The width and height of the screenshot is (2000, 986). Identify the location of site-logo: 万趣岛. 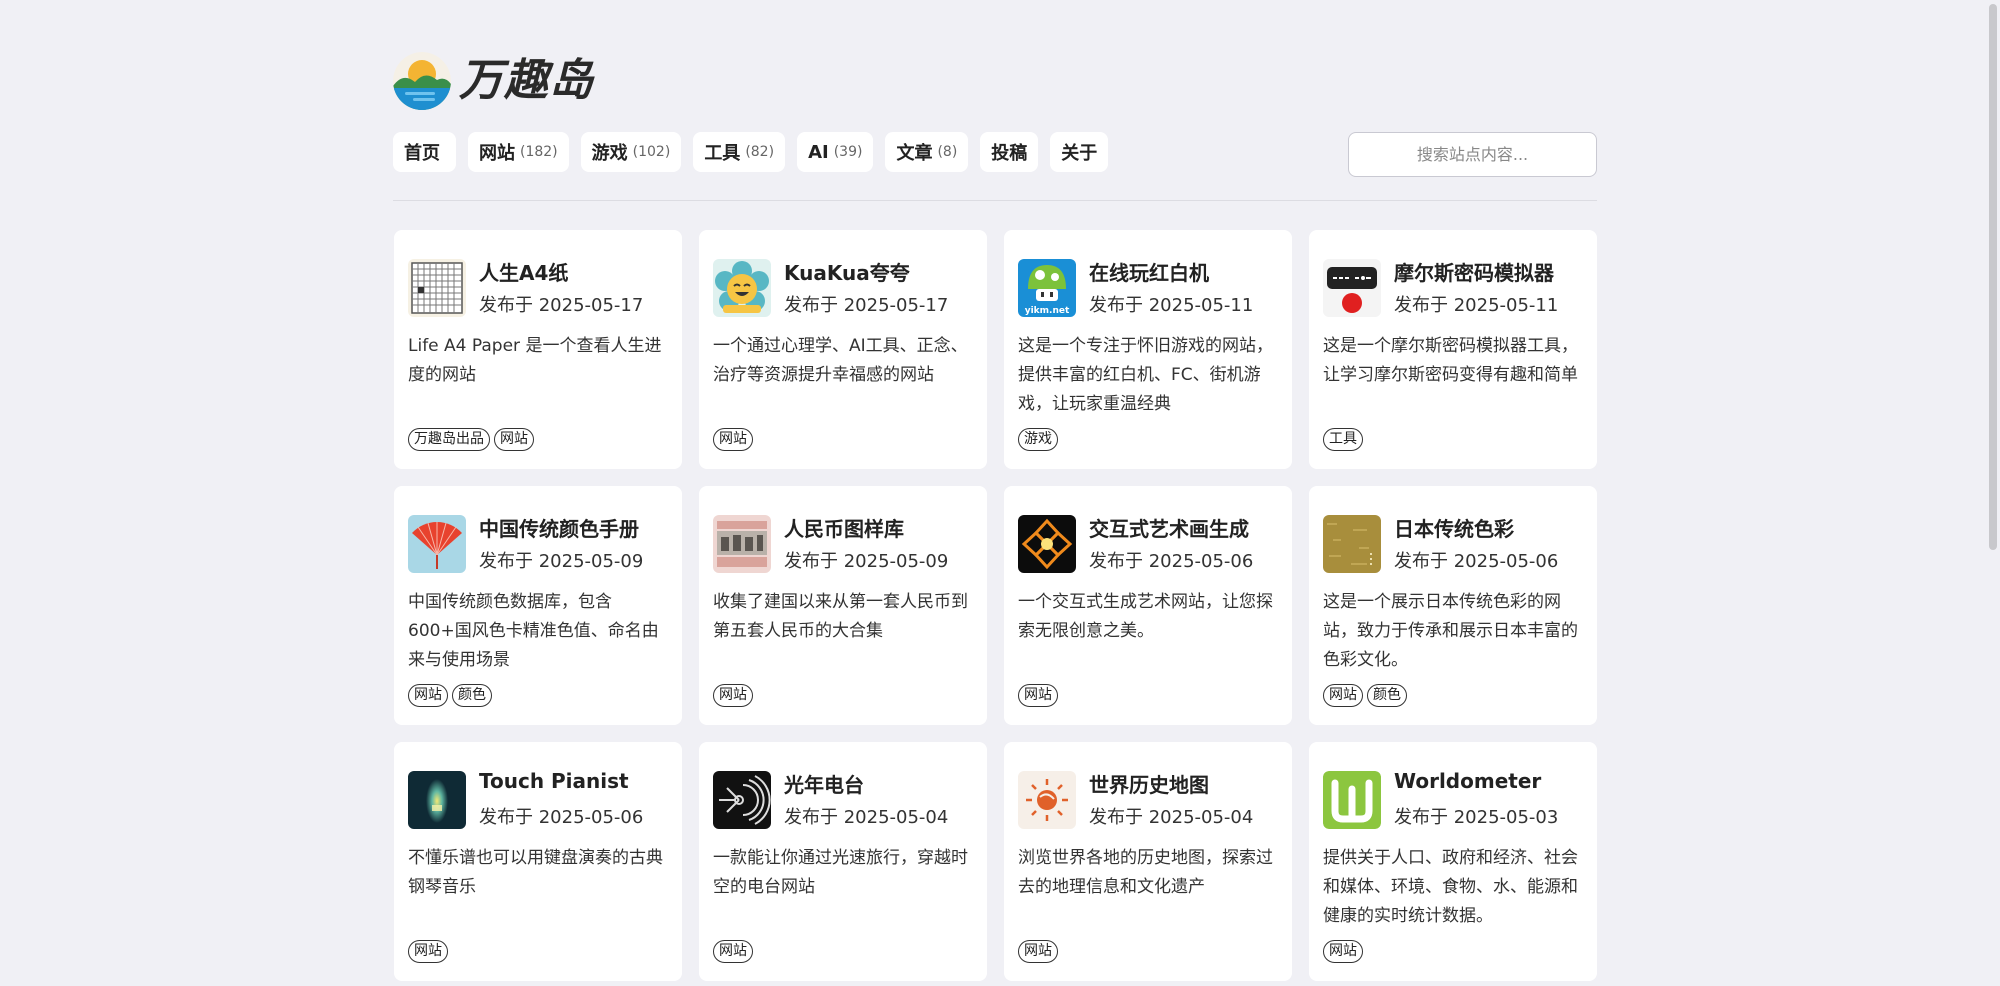
(493, 81).